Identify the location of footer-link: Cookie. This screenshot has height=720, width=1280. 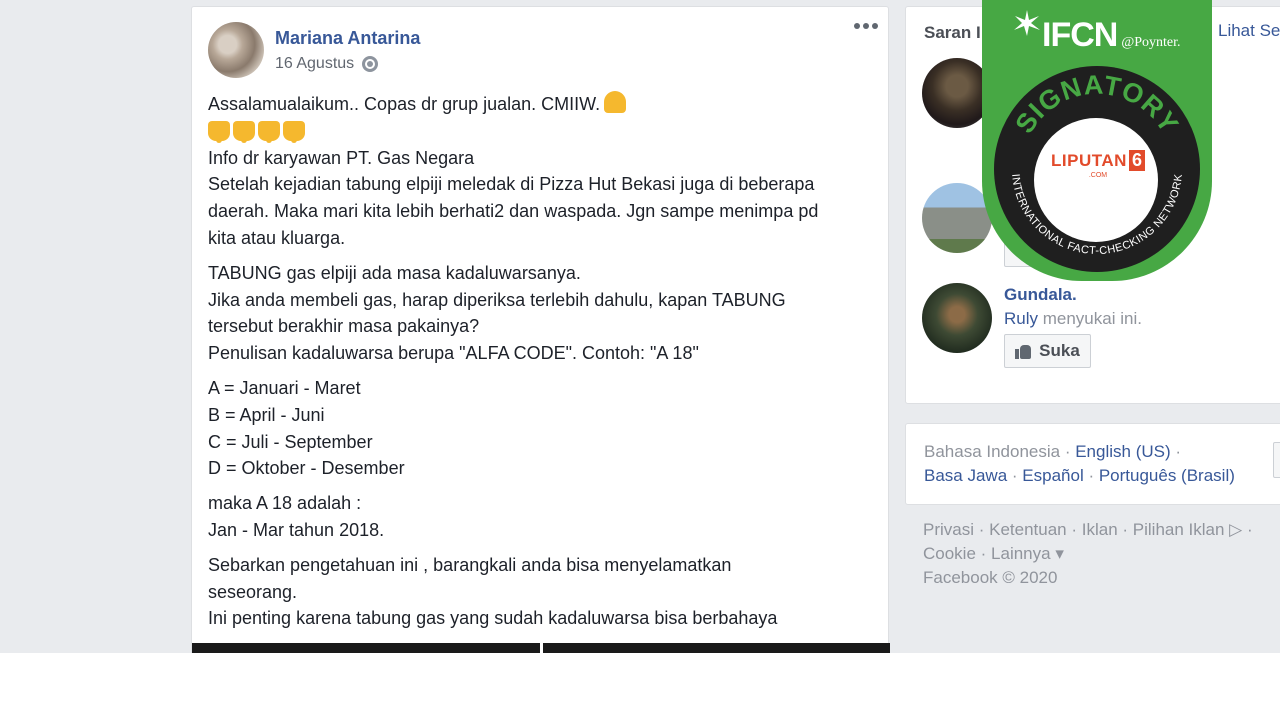
(949, 553).